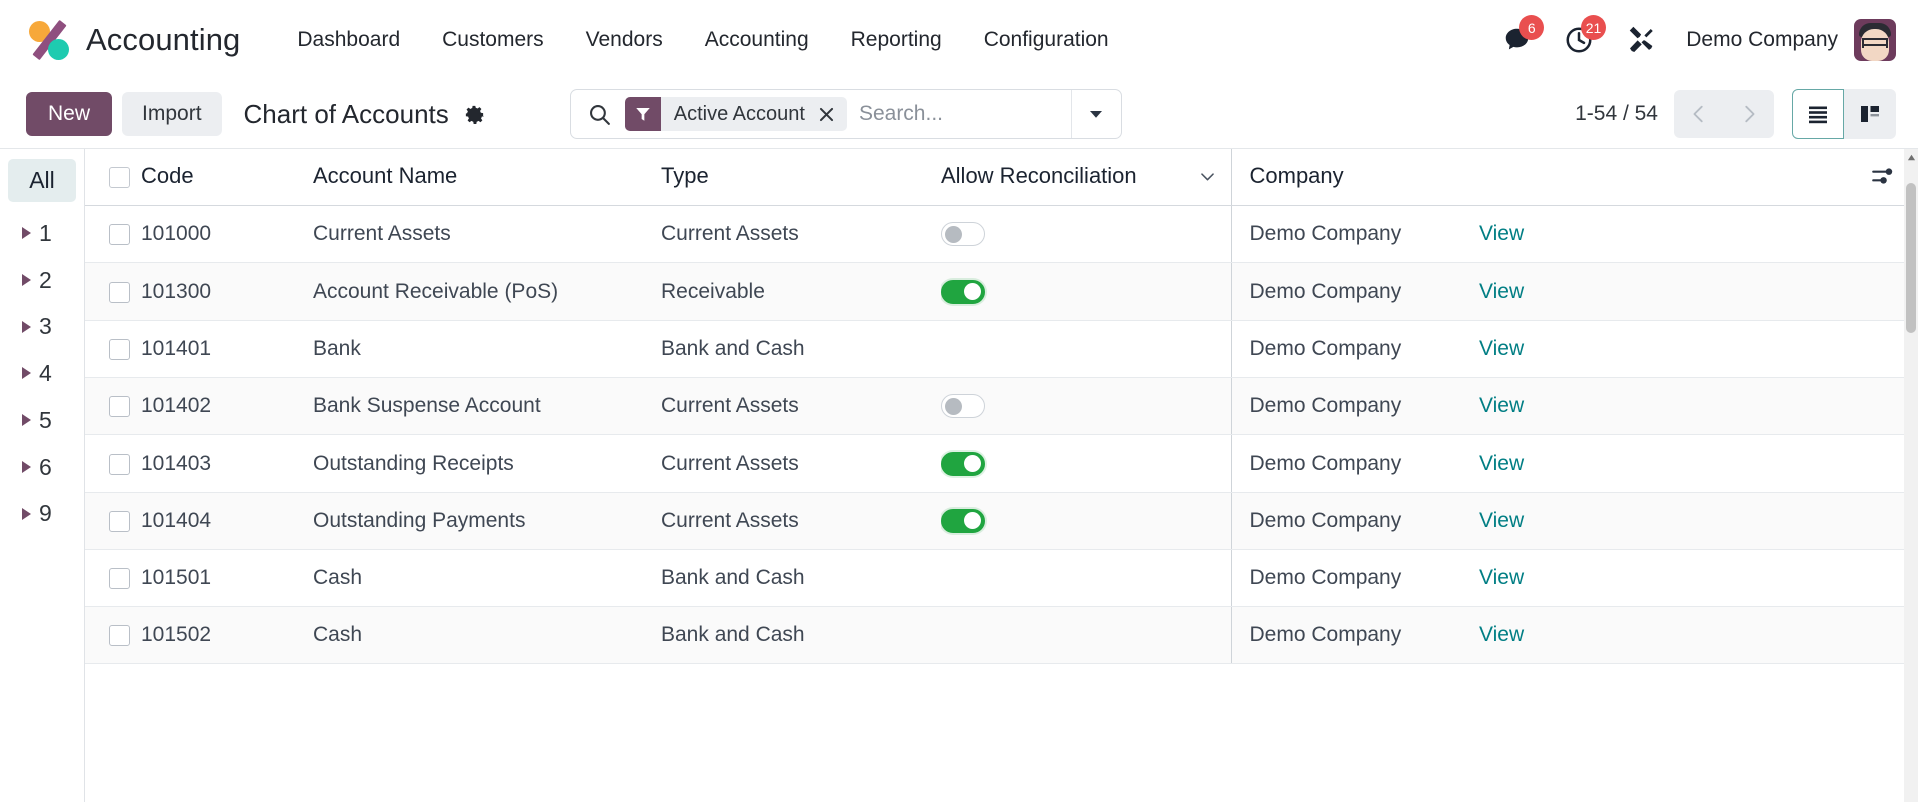  I want to click on page-title: Chart of Accounts, so click(346, 113).